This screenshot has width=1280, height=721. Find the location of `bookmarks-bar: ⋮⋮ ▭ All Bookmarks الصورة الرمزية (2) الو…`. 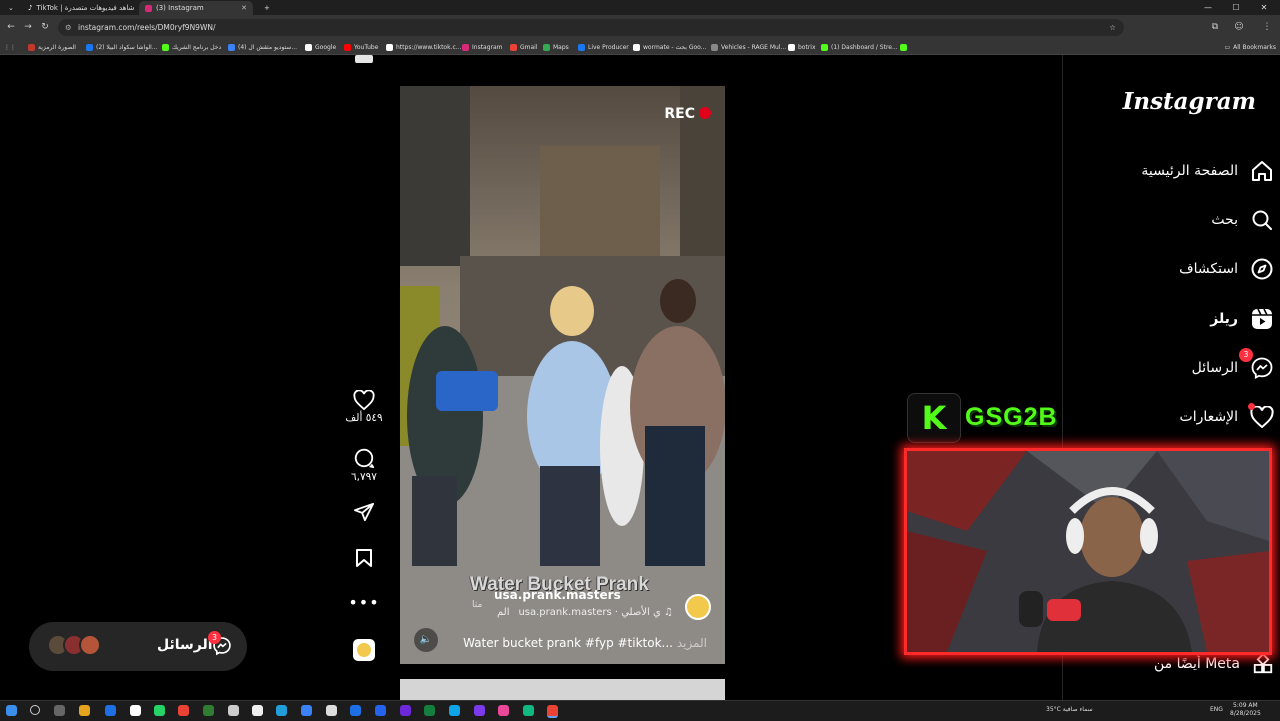

bookmarks-bar: ⋮⋮ ▭ All Bookmarks الصورة الرمزية (2) الو… is located at coordinates (640, 47).